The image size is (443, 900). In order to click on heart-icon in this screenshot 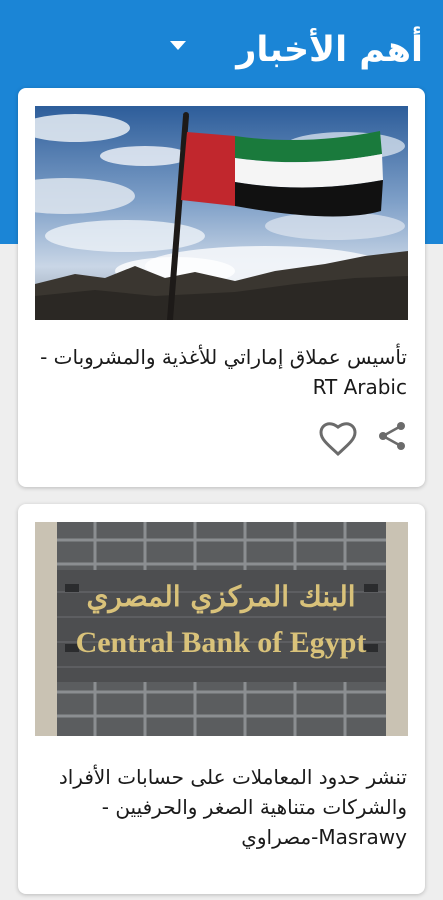, I will do `click(338, 439)`.